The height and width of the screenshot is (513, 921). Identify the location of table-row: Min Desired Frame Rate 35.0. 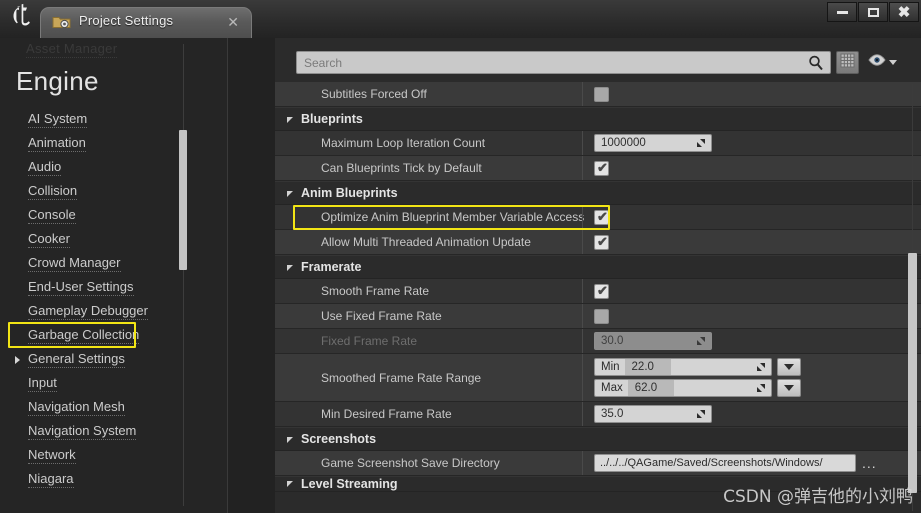
(598, 414).